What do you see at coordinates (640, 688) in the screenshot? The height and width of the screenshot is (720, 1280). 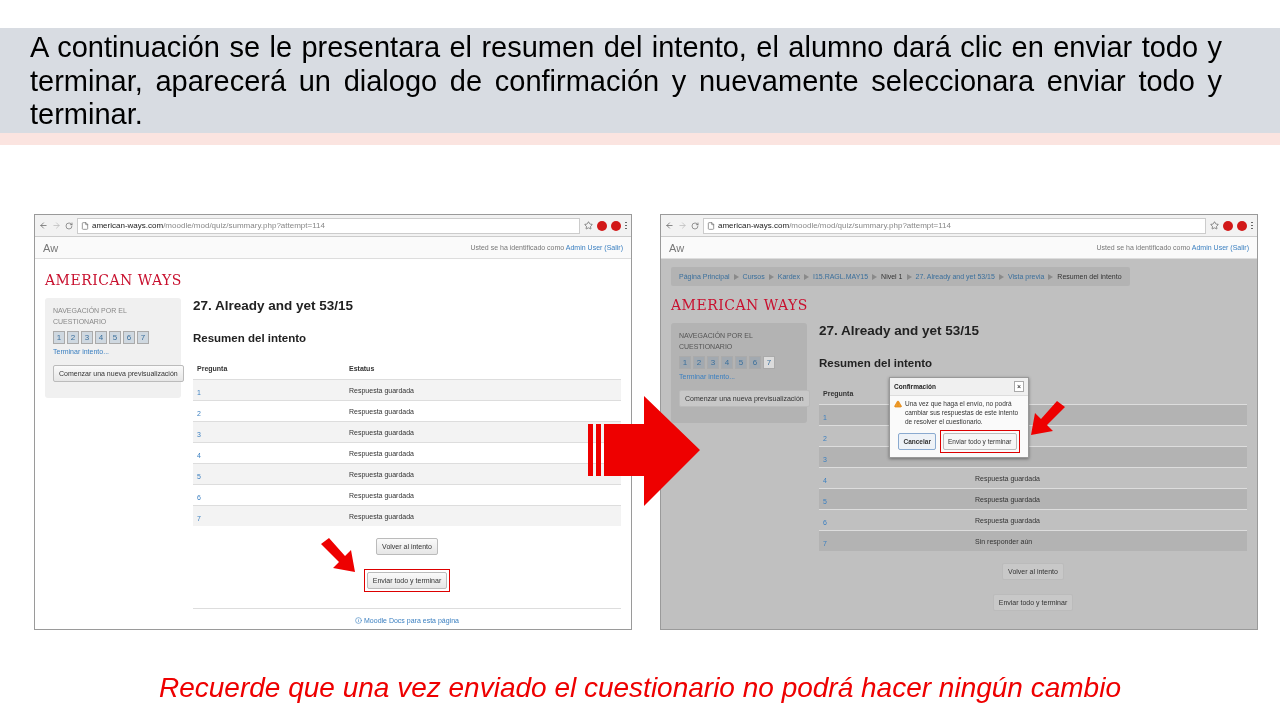 I see `reminder-note: Recuerde que una vez enviado el cuestionario no podrá hacer ningún cambio` at bounding box center [640, 688].